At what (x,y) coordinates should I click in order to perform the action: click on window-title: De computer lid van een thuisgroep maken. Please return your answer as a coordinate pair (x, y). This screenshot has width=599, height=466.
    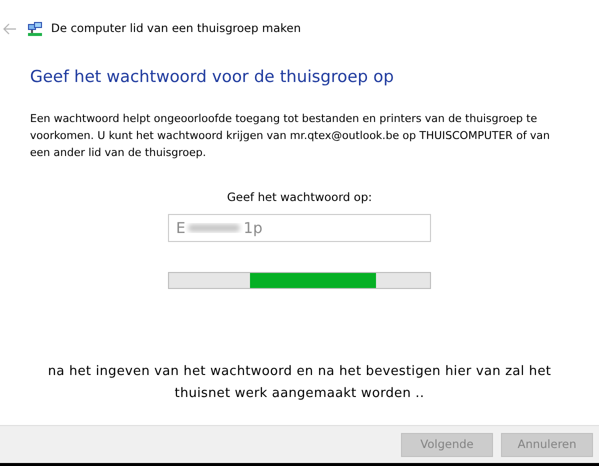
    Looking at the image, I should click on (176, 29).